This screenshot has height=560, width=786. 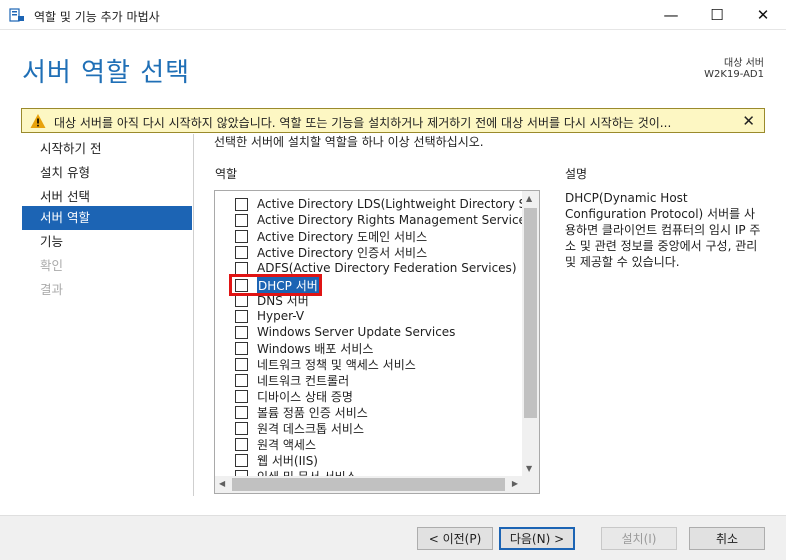 I want to click on warning-close-icon: ✕, so click(x=748, y=121).